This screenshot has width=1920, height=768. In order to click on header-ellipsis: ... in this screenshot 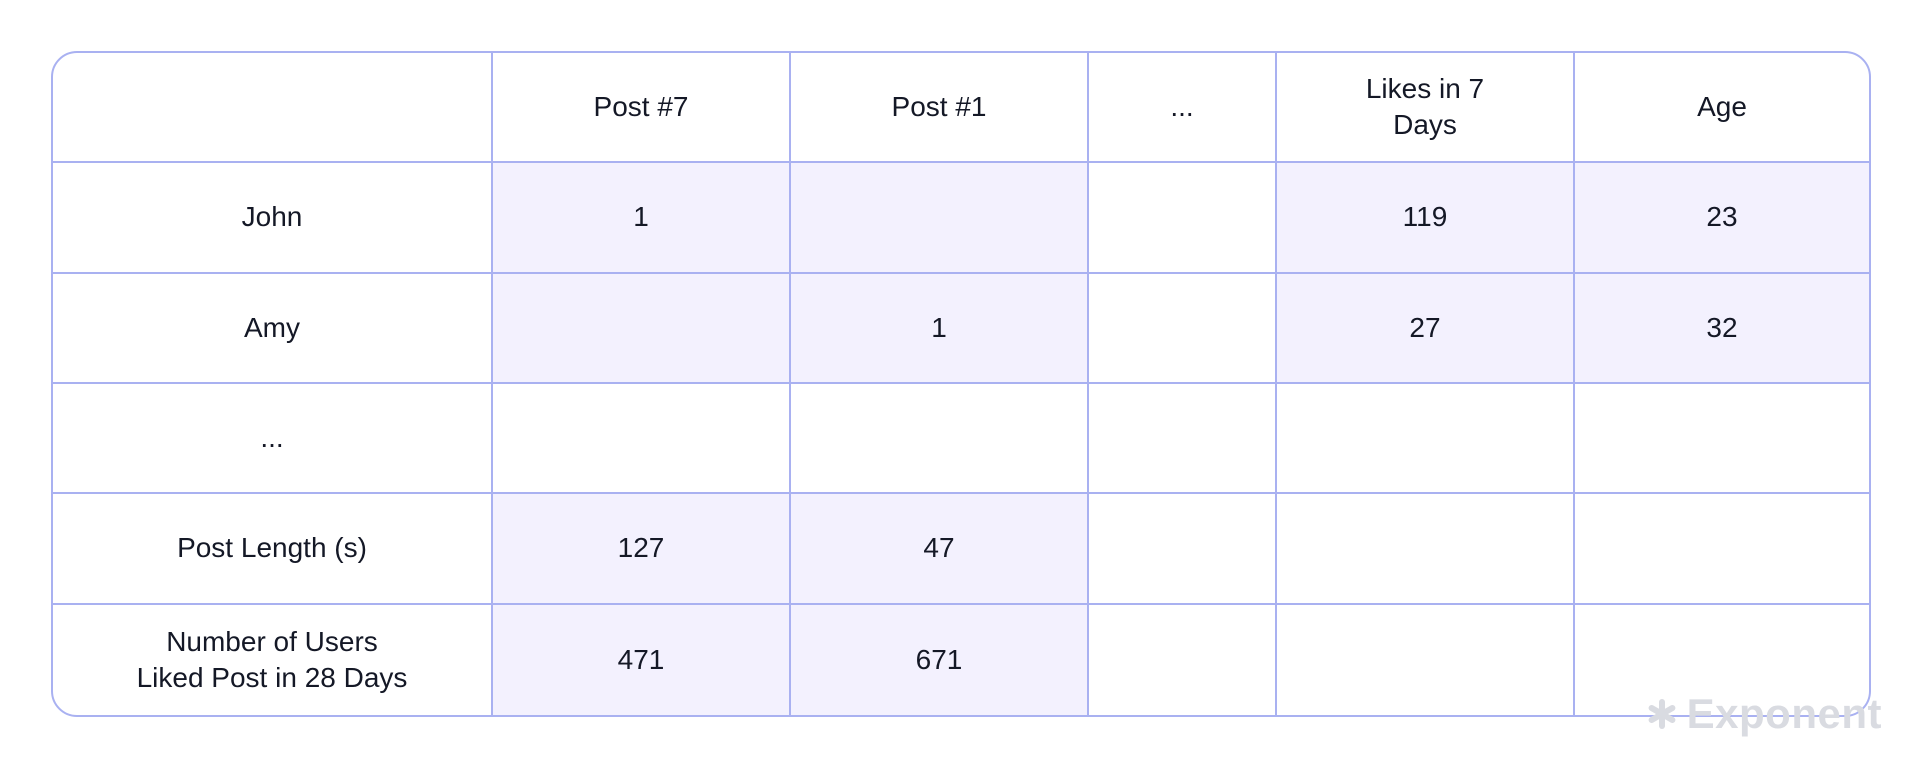, I will do `click(1183, 108)`.